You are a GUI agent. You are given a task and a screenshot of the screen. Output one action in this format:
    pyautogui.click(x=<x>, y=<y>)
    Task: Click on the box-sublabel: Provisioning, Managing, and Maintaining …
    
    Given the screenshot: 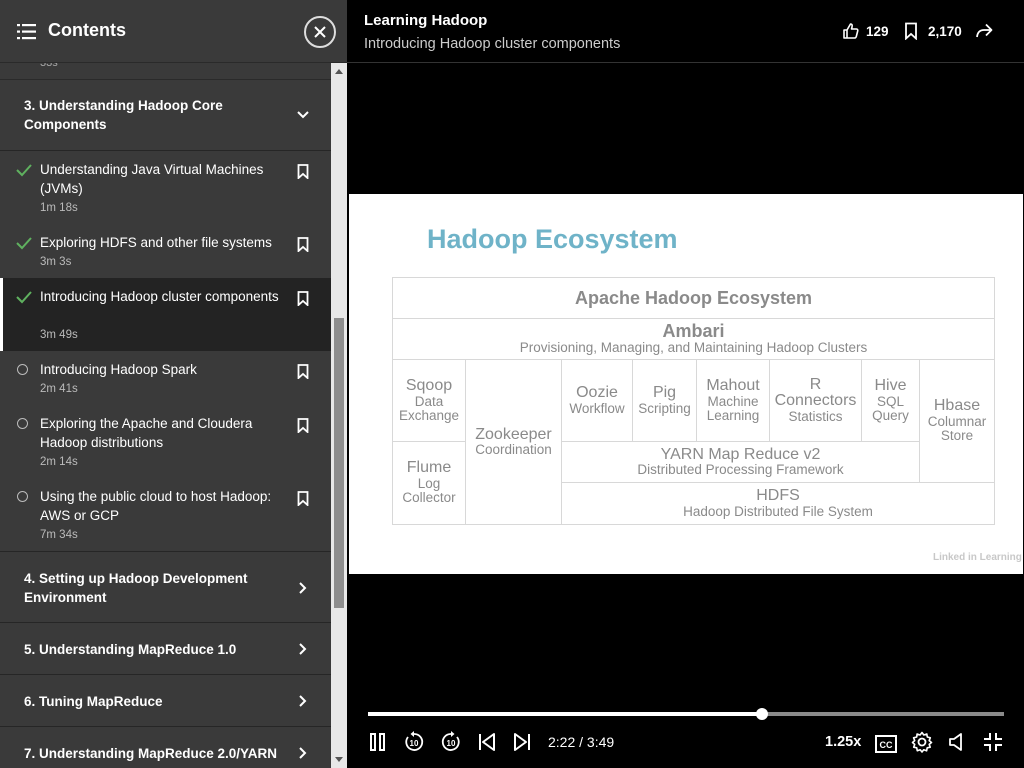 What is the action you would take?
    pyautogui.click(x=693, y=348)
    